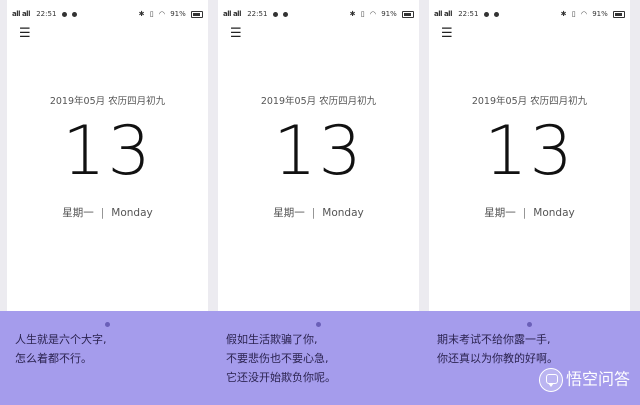 Image resolution: width=640 pixels, height=405 pixels. I want to click on watermark-text: 悟空问答, so click(597, 379).